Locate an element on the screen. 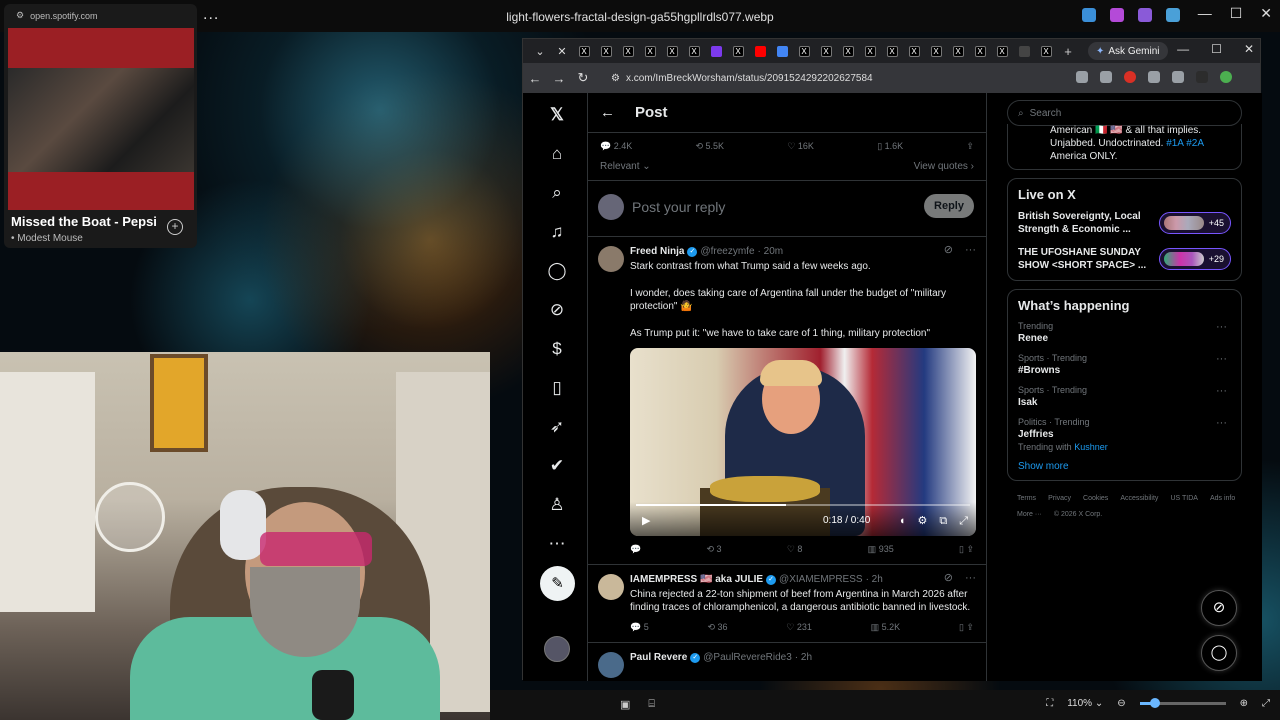 The image size is (1280, 720). settings-gear-icon: ⚙ is located at coordinates (922, 521).